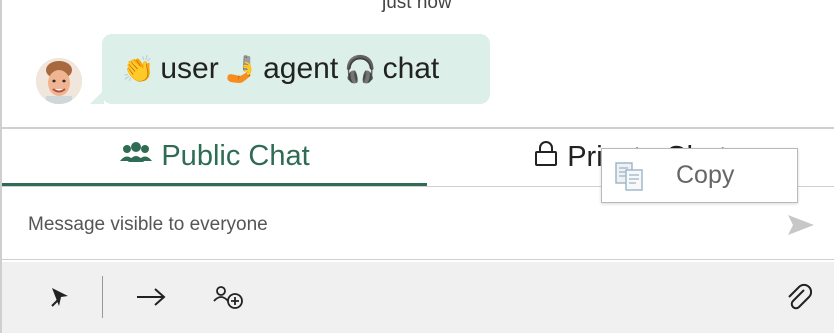 The height and width of the screenshot is (333, 834). What do you see at coordinates (705, 175) in the screenshot?
I see `copy-menu-item: Copy` at bounding box center [705, 175].